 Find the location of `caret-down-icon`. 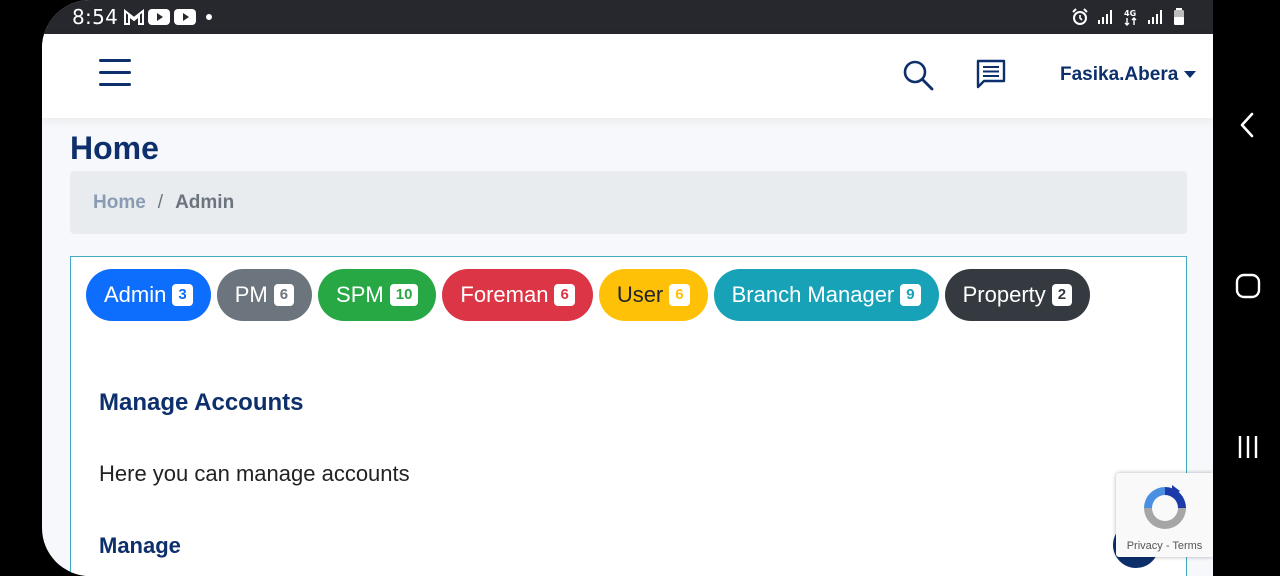

caret-down-icon is located at coordinates (1190, 74).